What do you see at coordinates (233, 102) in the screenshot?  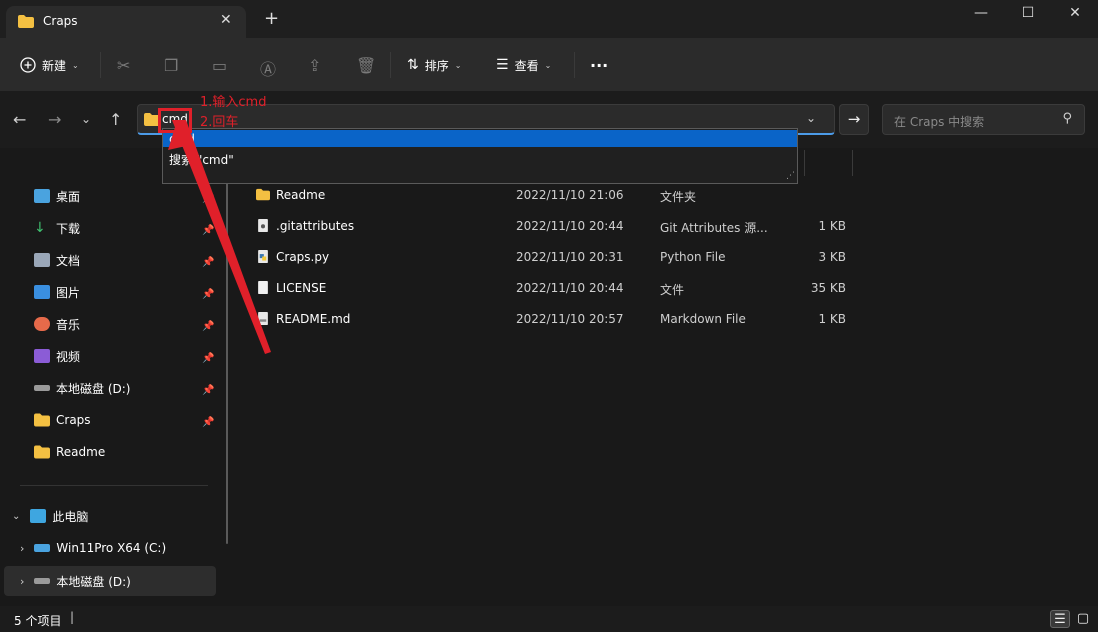 I see `annotation-step1: 1.输入cmd` at bounding box center [233, 102].